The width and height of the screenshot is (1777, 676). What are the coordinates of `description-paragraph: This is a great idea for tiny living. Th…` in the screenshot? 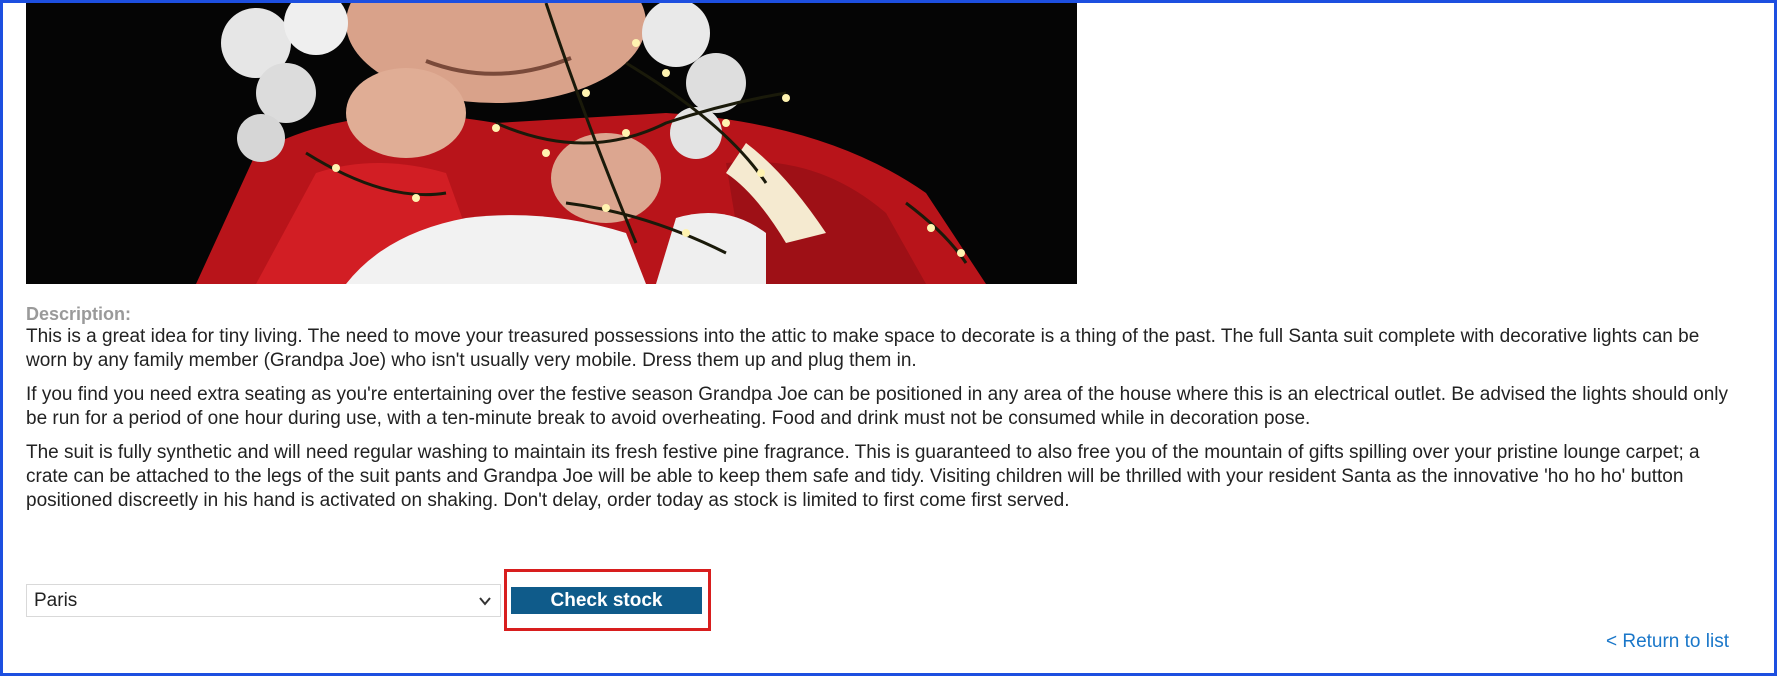 It's located at (863, 348).